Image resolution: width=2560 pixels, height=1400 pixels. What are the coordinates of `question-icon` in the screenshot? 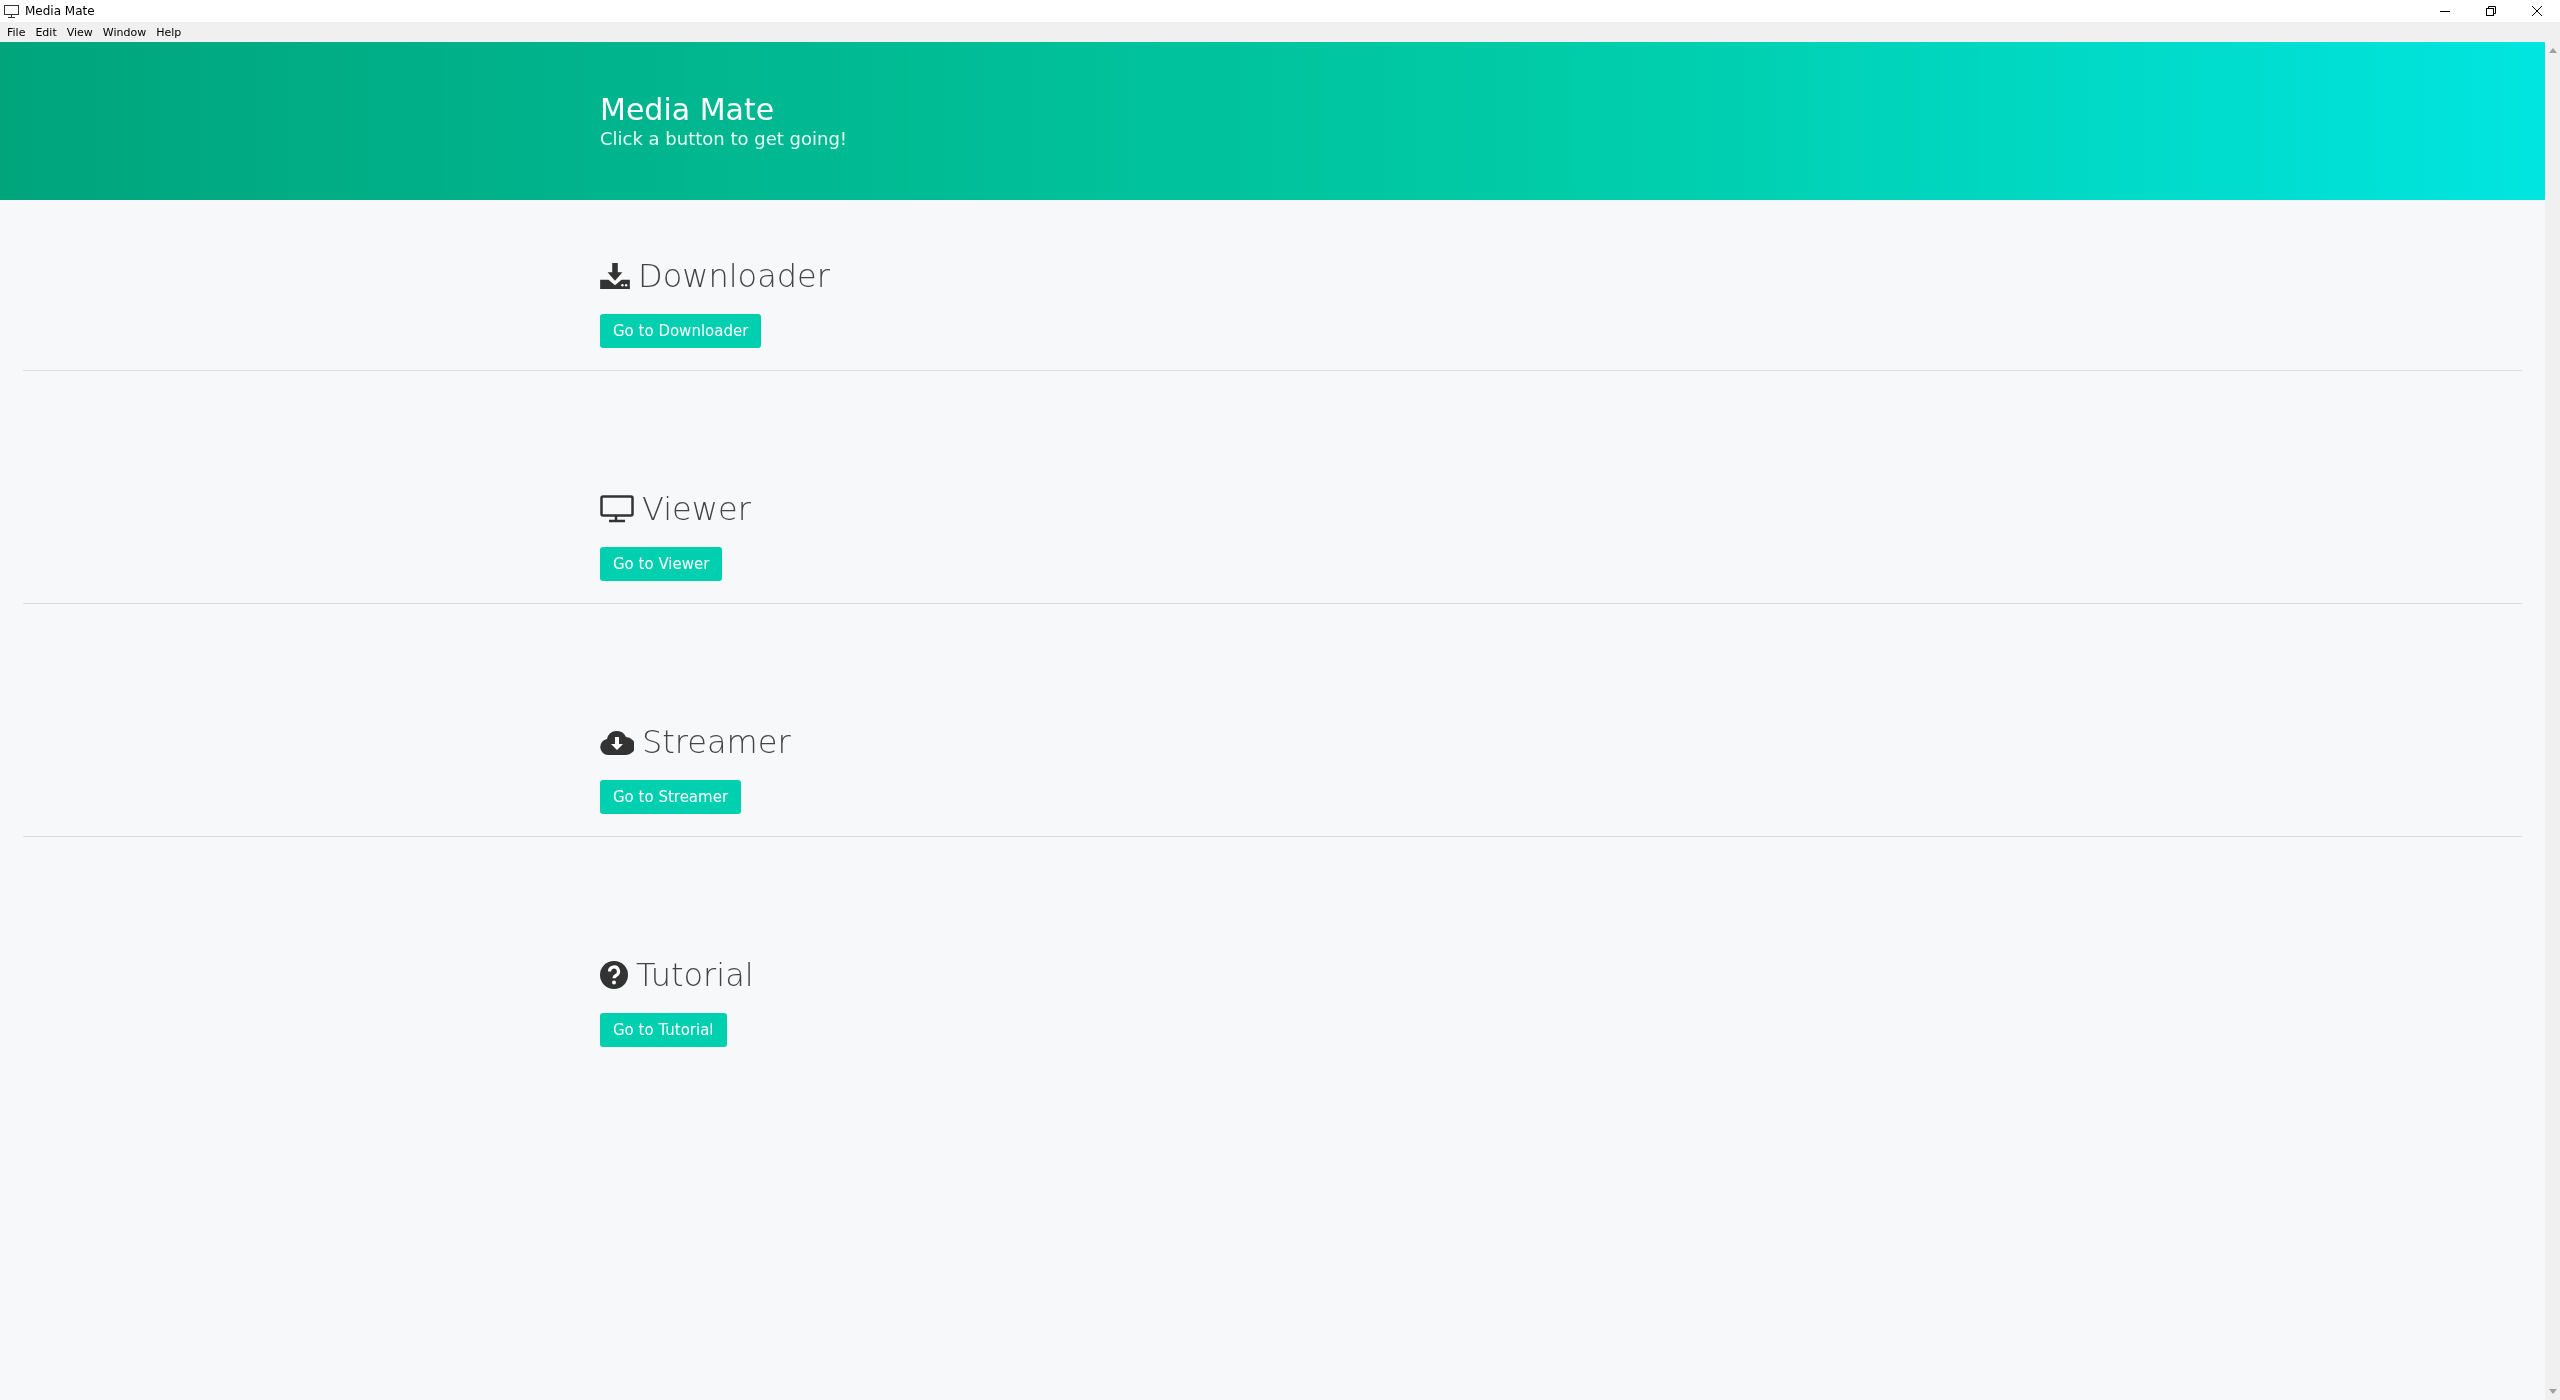 It's located at (614, 975).